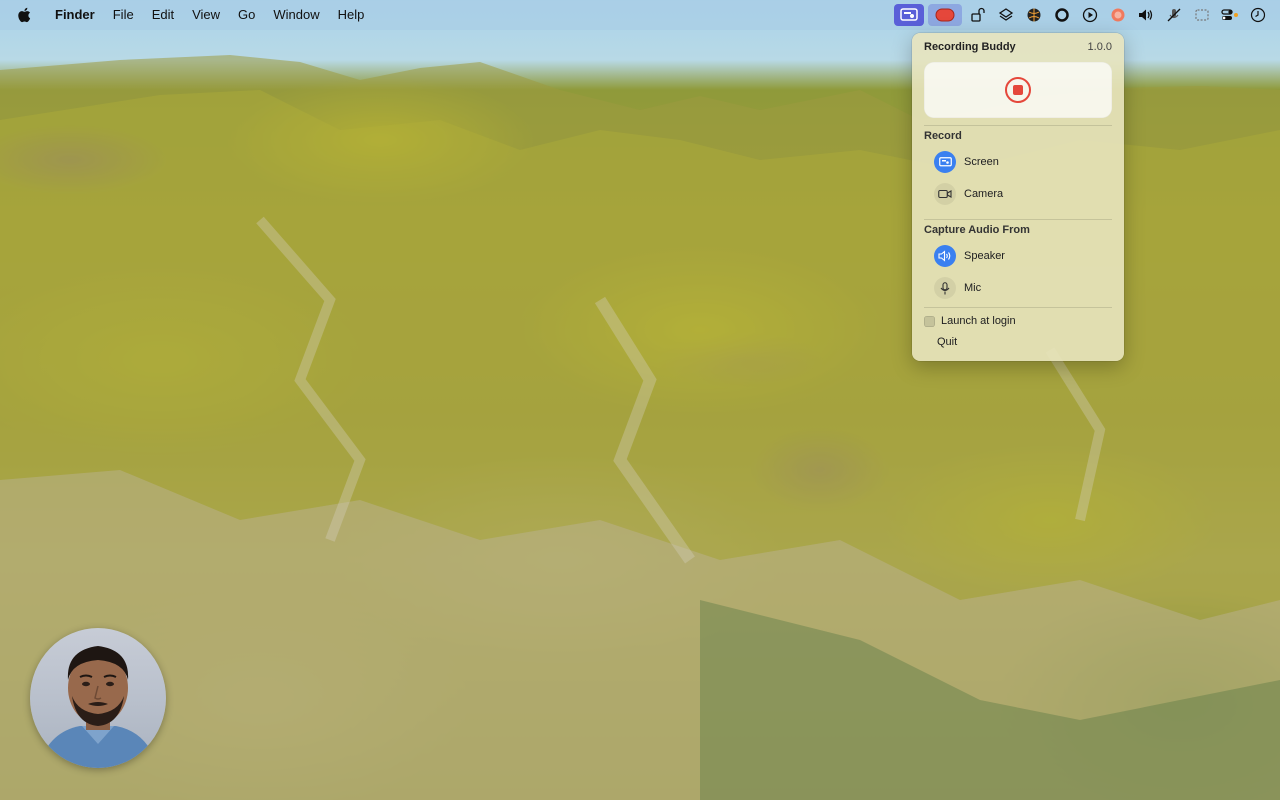 Image resolution: width=1280 pixels, height=800 pixels. I want to click on audio-speaker-option: Speaker, so click(1023, 256).